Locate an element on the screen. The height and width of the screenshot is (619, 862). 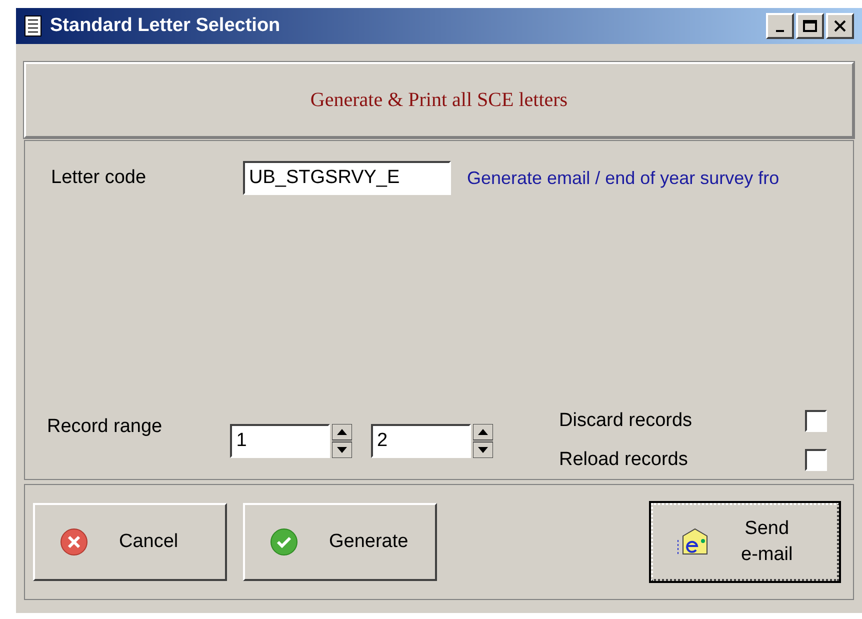
field-label: Record range is located at coordinates (105, 427).